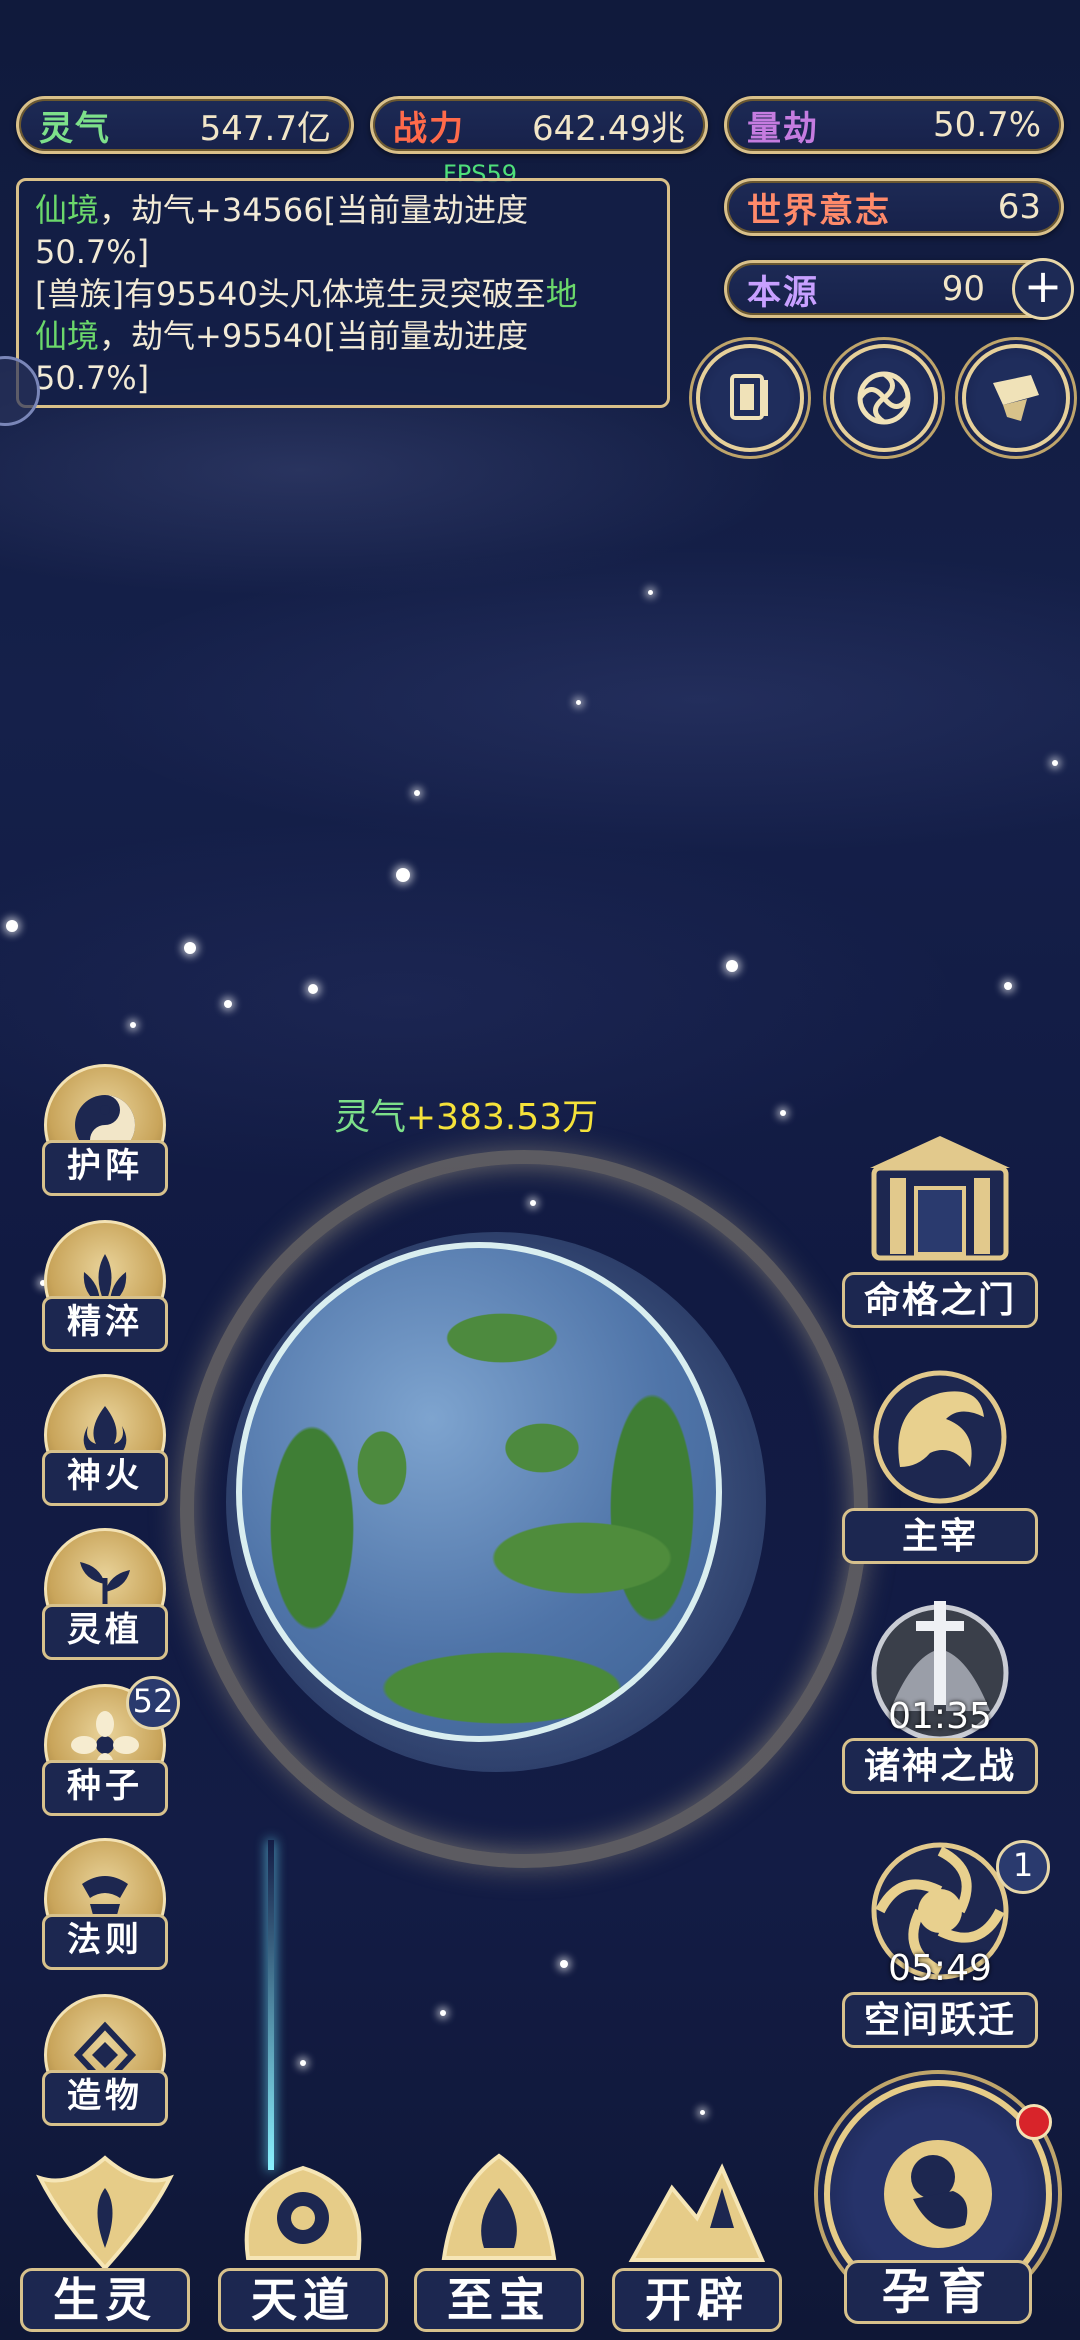 The image size is (1080, 2340). I want to click on menu-tiandao: 天道, so click(303, 2243).